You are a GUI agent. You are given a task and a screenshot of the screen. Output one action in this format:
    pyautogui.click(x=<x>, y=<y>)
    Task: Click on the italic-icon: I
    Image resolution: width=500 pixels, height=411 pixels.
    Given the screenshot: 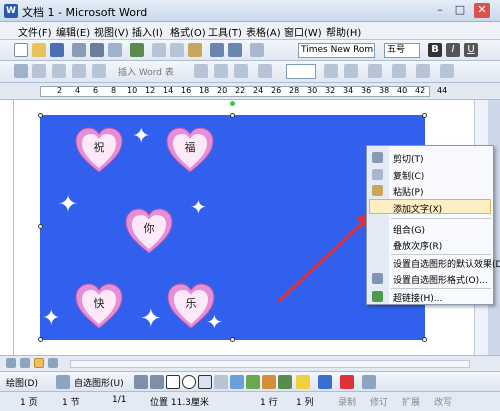 What is the action you would take?
    pyautogui.click(x=453, y=50)
    